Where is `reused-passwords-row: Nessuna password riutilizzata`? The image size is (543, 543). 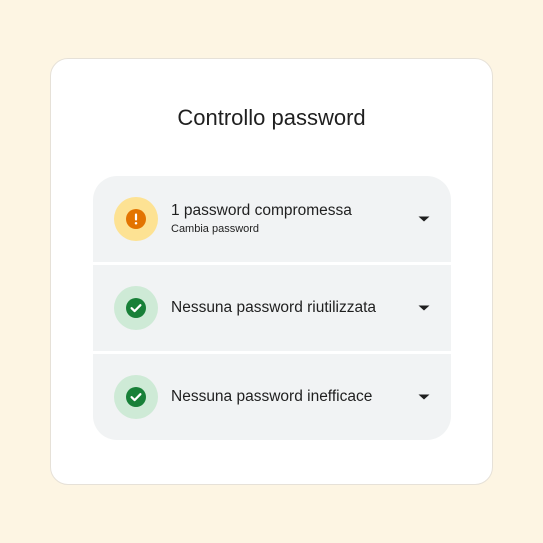
reused-passwords-row: Nessuna password riutilizzata is located at coordinates (272, 308).